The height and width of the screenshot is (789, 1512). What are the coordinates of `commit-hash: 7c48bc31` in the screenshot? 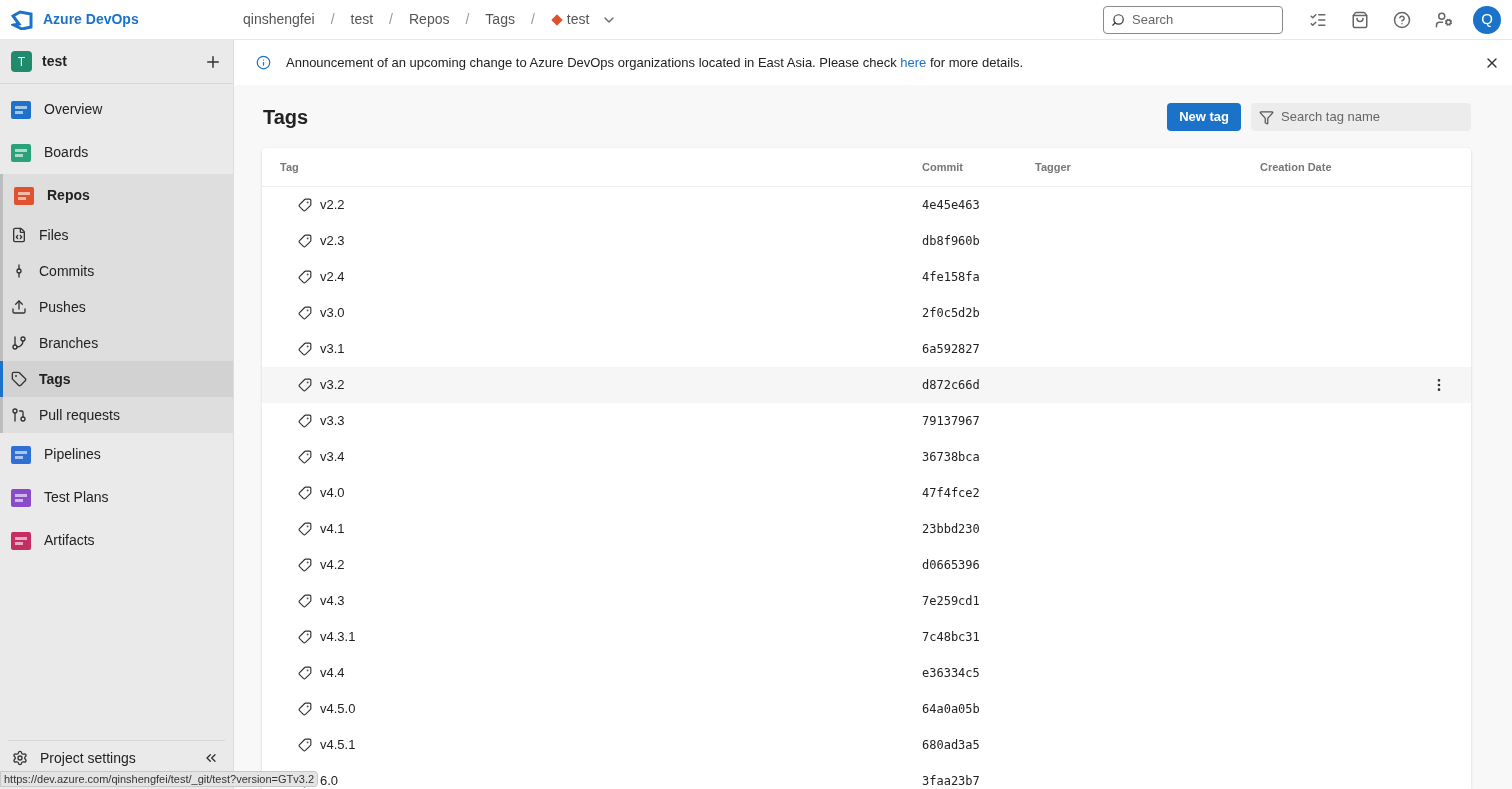 It's located at (1176, 637).